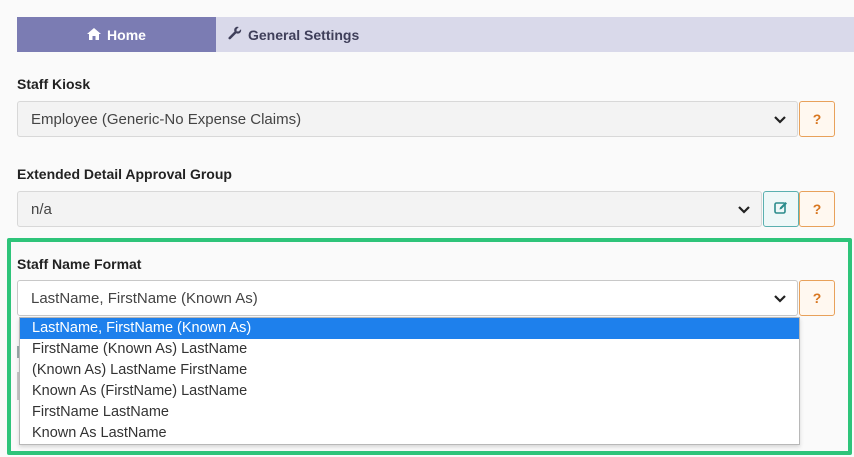  What do you see at coordinates (389, 209) in the screenshot?
I see `approval-group-select: n/a` at bounding box center [389, 209].